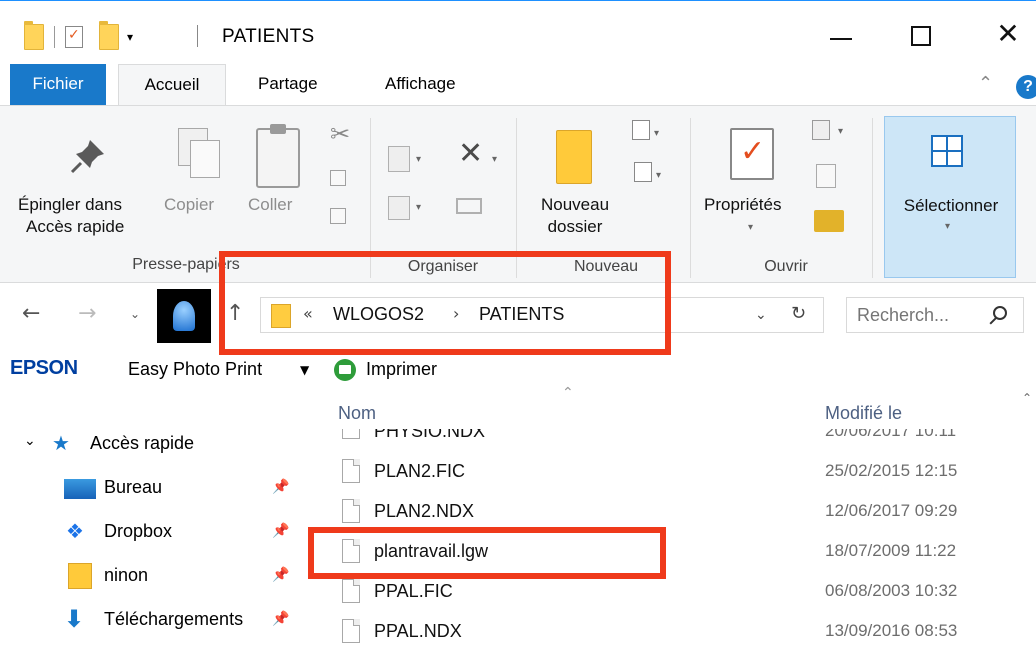 This screenshot has width=1036, height=648. I want to click on file-date: 18/07/2009 11:22, so click(891, 550).